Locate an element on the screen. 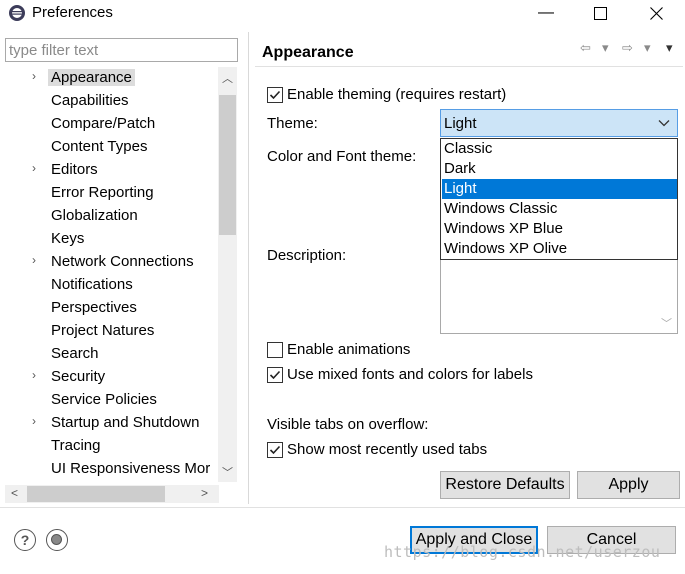  tree-item-label: Keys is located at coordinates (68, 238).